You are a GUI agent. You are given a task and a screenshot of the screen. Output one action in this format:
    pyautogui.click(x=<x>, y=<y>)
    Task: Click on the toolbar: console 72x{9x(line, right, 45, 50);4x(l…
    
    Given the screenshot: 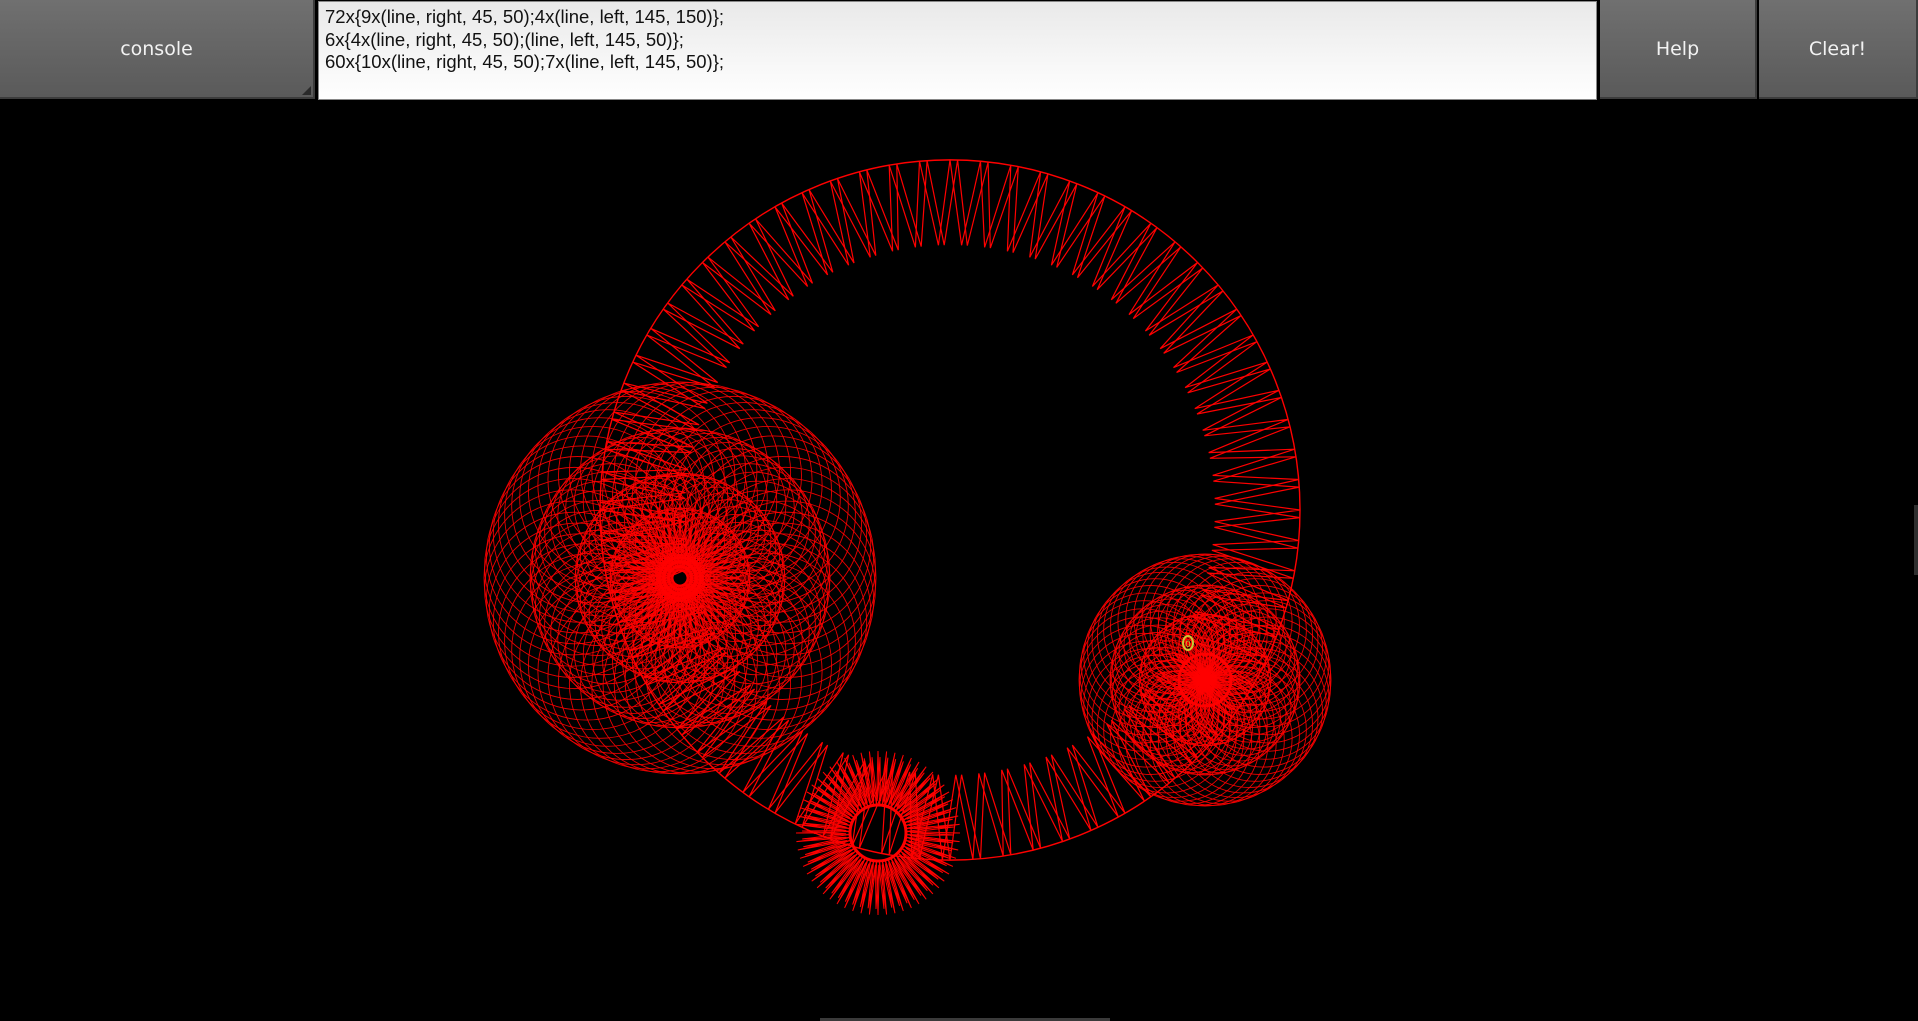 What is the action you would take?
    pyautogui.click(x=959, y=50)
    